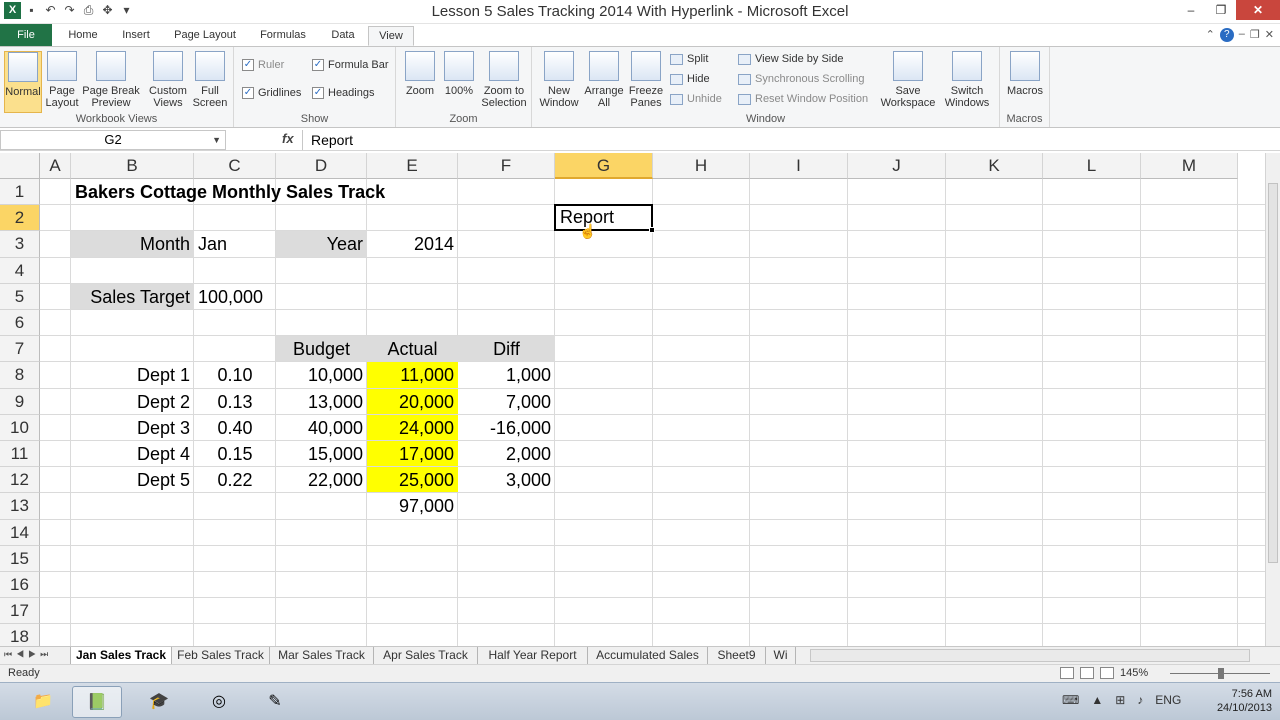 The image size is (1280, 720). What do you see at coordinates (20, 585) in the screenshot?
I see `row-header: 16` at bounding box center [20, 585].